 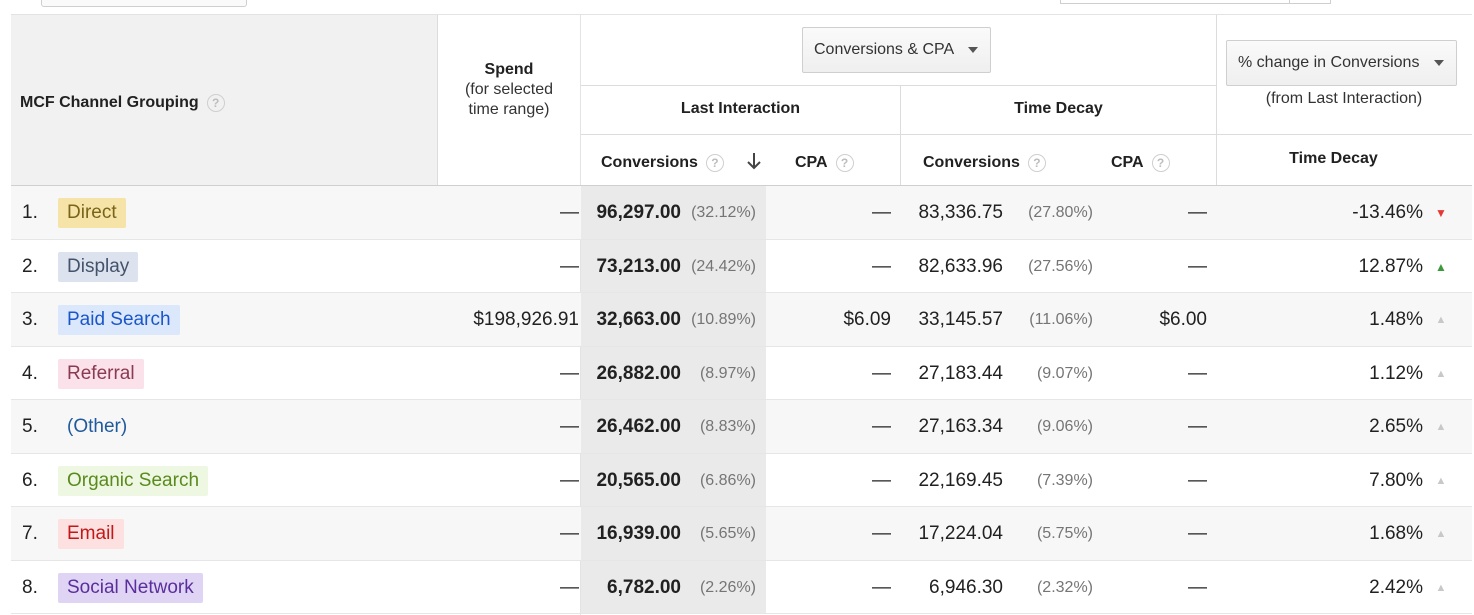 What do you see at coordinates (960, 426) in the screenshot?
I see `td-conversions-value: 27,163.34` at bounding box center [960, 426].